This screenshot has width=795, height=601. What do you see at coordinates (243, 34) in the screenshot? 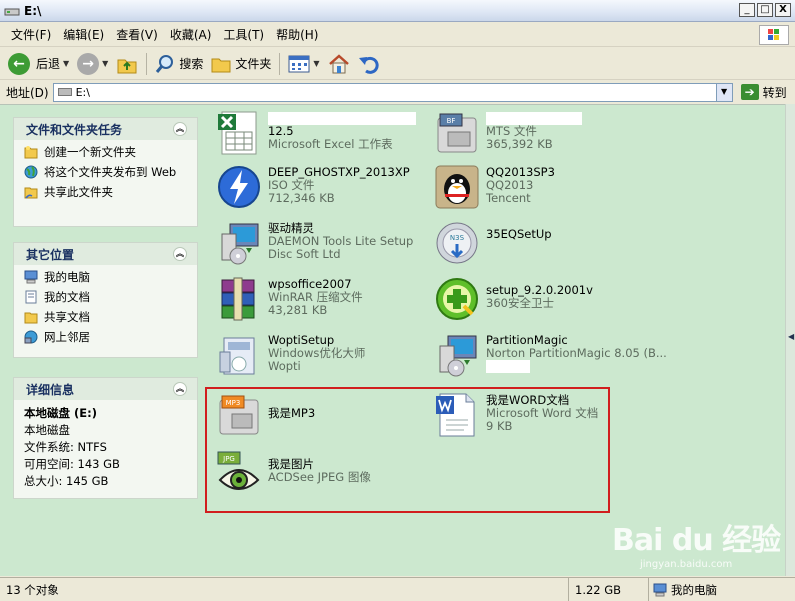
I see `menu-tools: 工具(T)` at bounding box center [243, 34].